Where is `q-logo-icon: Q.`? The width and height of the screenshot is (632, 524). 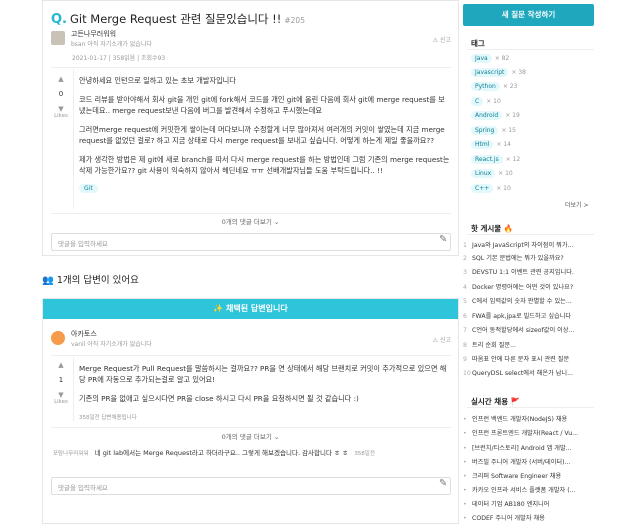
q-logo-icon: Q. is located at coordinates (59, 19).